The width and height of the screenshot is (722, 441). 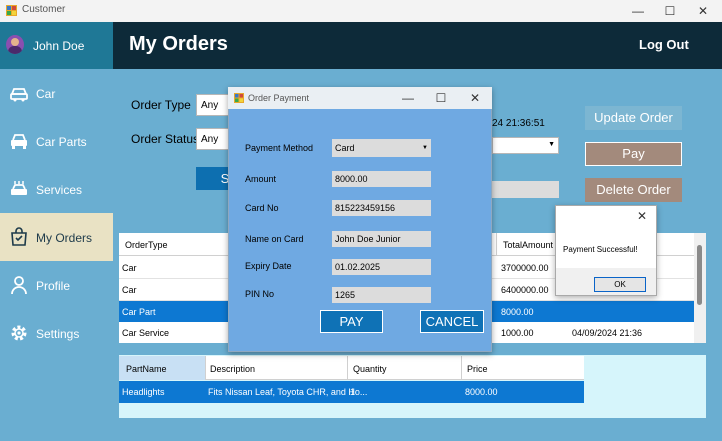 I want to click on pin-no-field: 1265, so click(x=381, y=295).